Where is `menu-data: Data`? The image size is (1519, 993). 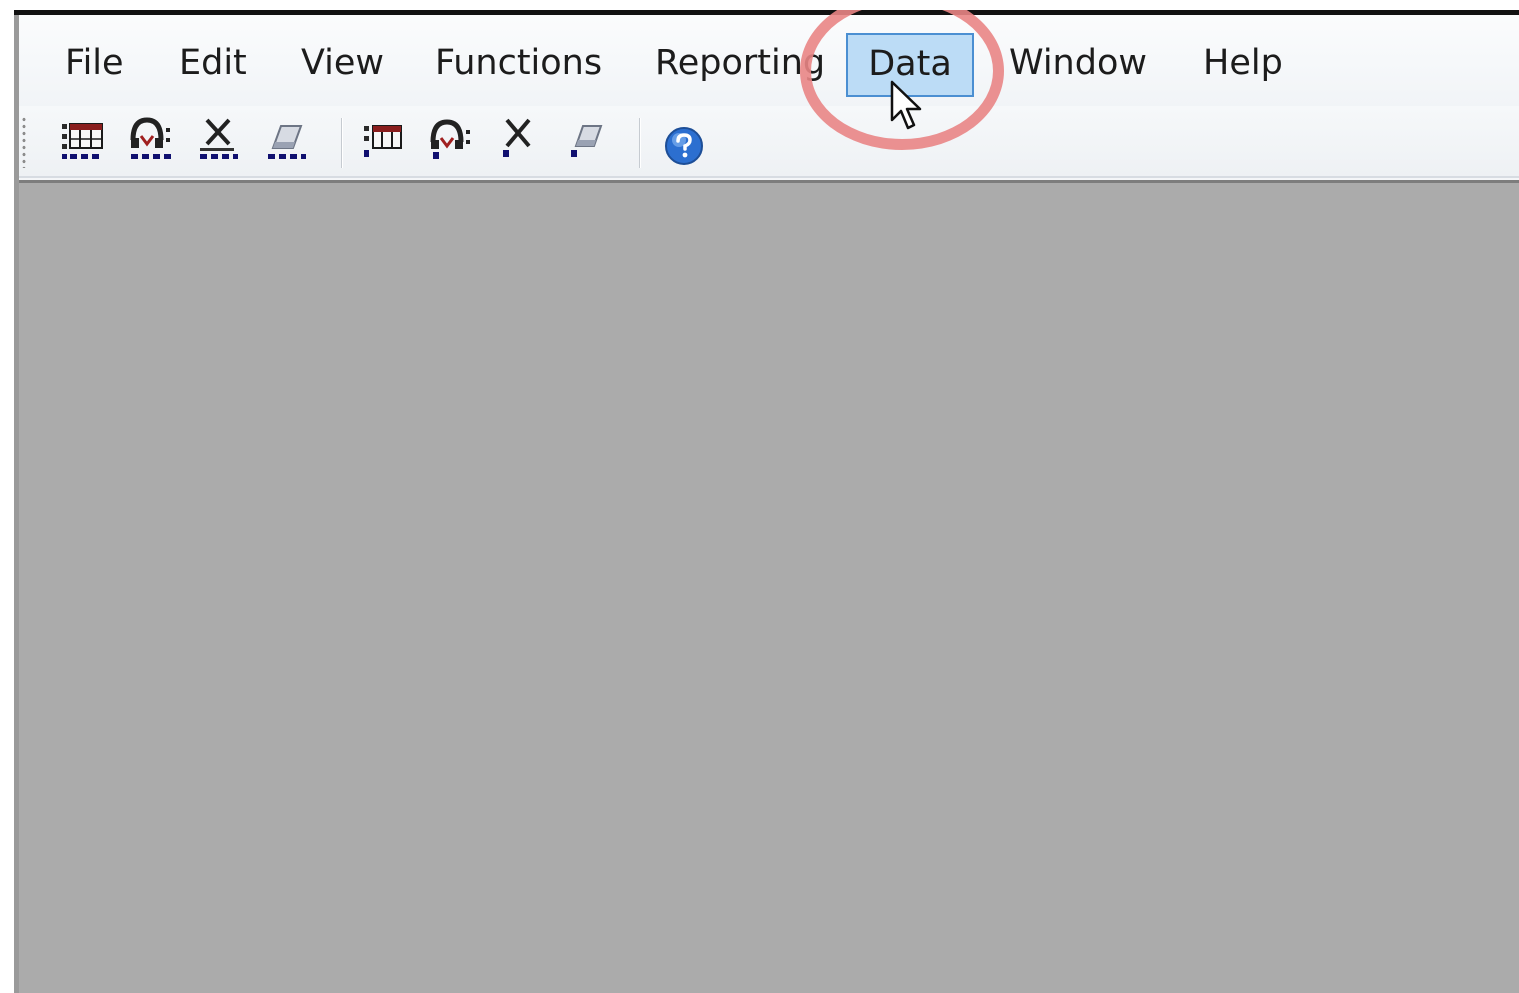 menu-data: Data is located at coordinates (910, 65).